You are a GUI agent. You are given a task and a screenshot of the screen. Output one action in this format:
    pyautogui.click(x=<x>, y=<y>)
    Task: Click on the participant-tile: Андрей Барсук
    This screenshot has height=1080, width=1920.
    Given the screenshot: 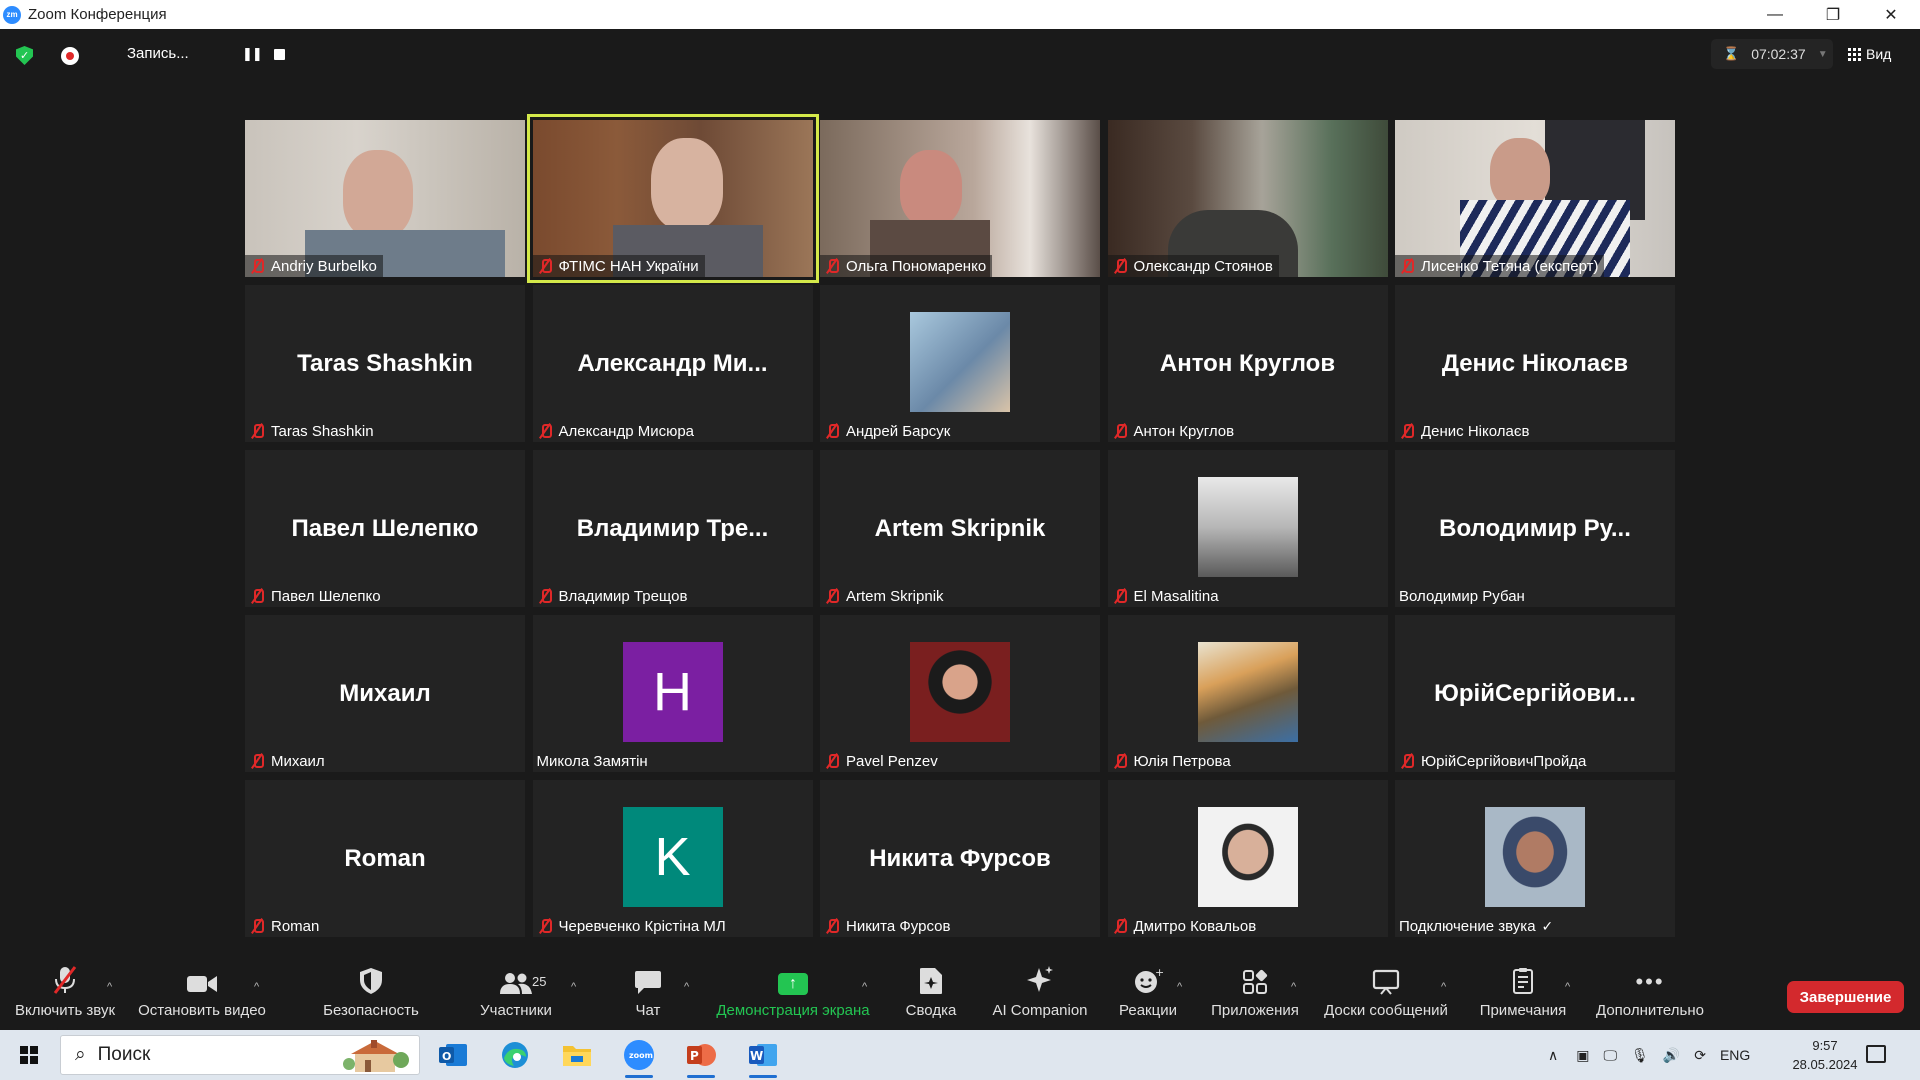 What is the action you would take?
    pyautogui.click(x=960, y=363)
    